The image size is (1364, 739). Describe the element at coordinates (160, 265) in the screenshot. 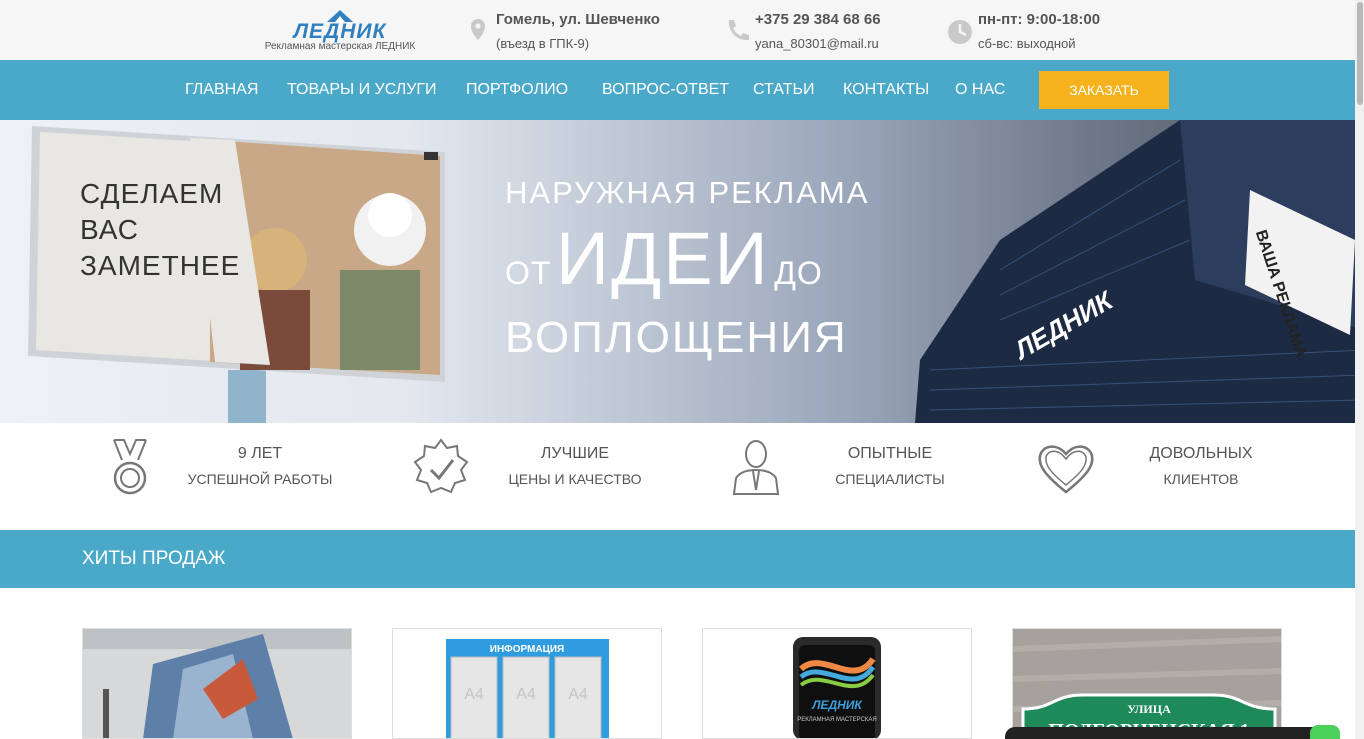

I see `billboard-line-3: ЗАМЕТНЕЕ` at that location.